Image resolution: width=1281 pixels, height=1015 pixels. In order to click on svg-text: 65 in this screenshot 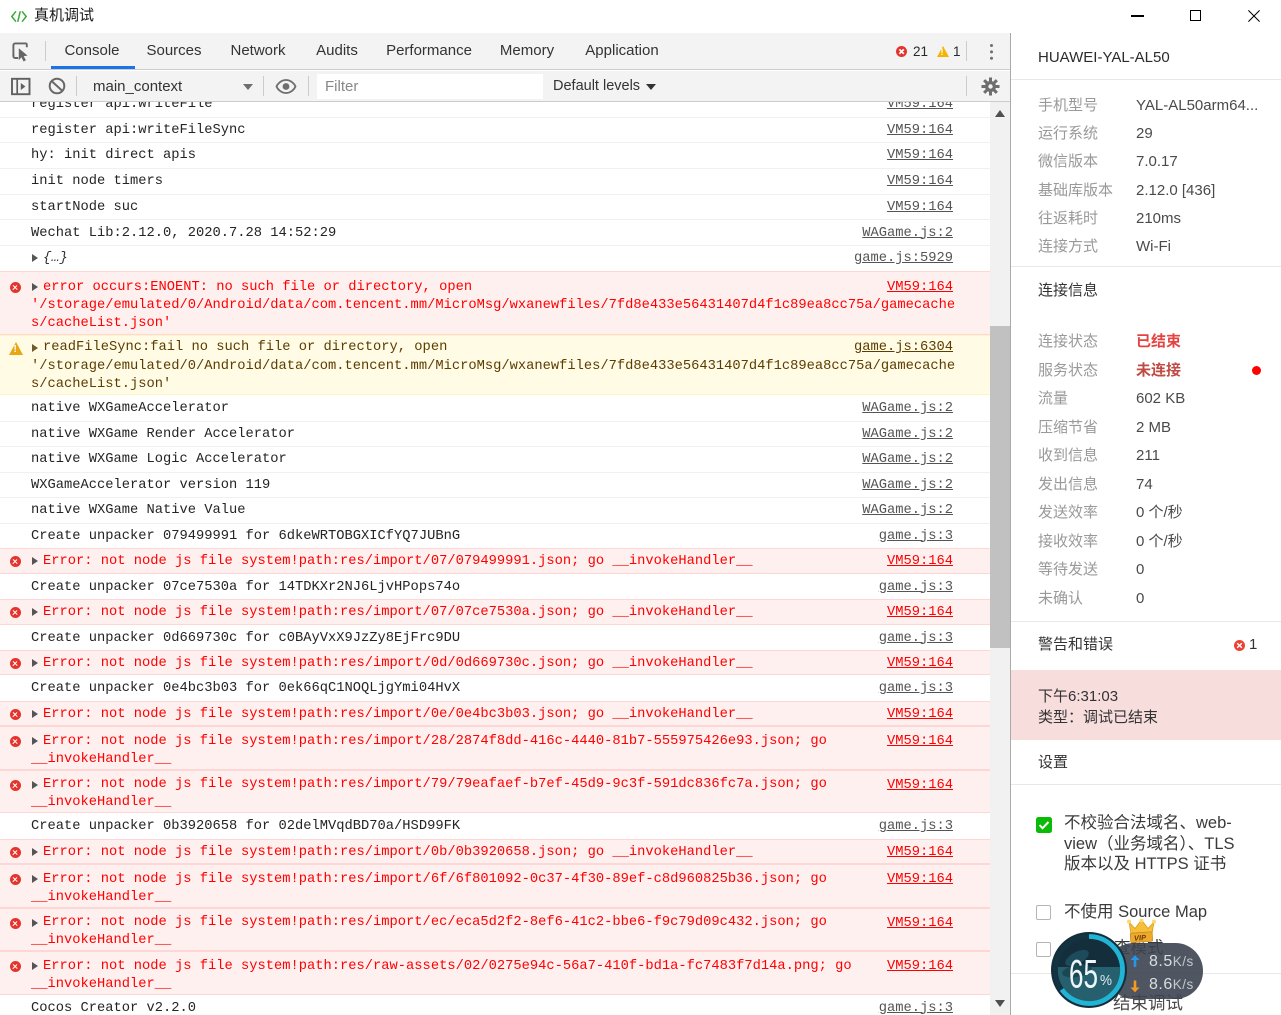, I will do `click(1083, 975)`.